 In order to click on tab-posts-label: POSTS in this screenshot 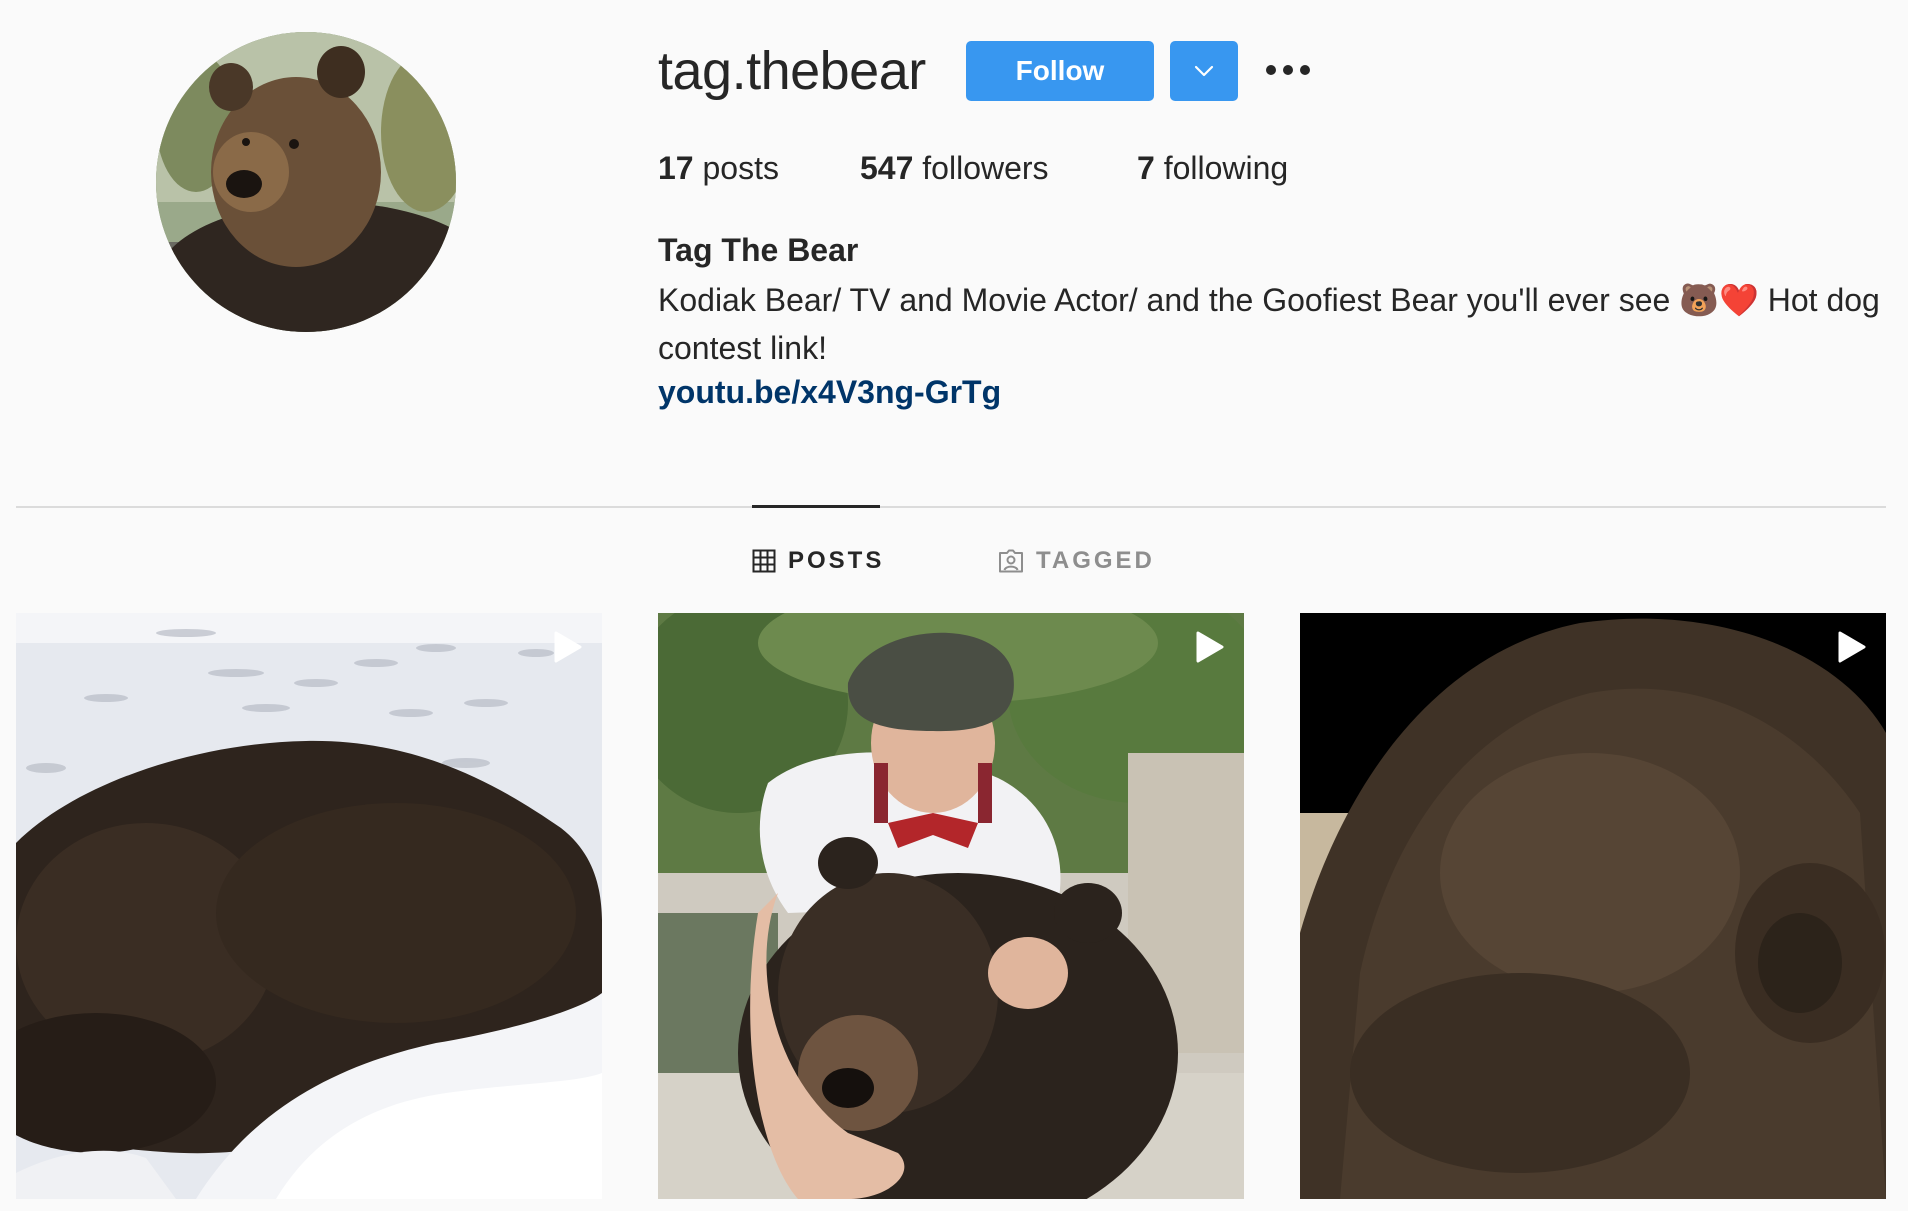, I will do `click(836, 560)`.